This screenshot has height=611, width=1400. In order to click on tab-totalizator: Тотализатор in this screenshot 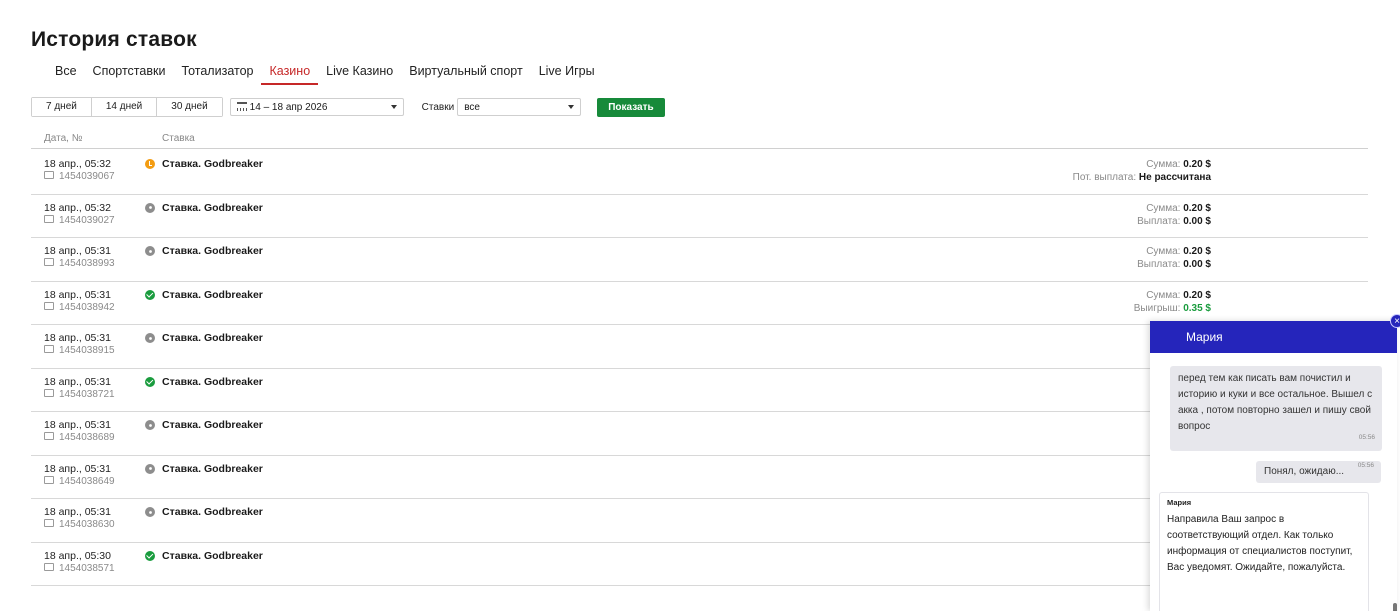, I will do `click(217, 74)`.